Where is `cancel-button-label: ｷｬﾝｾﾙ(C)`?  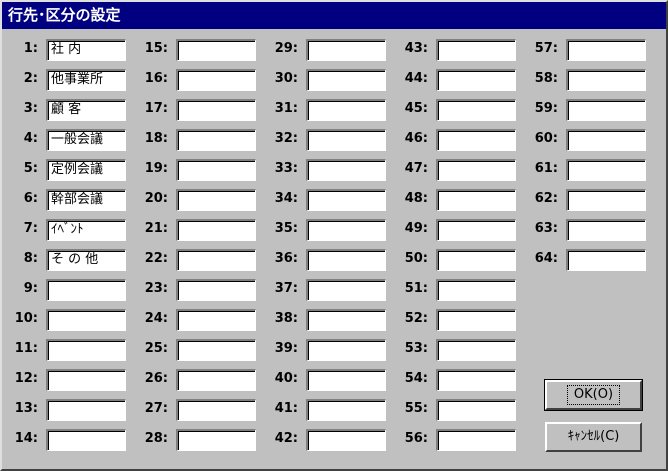 cancel-button-label: ｷｬﾝｾﾙ(C) is located at coordinates (593, 436).